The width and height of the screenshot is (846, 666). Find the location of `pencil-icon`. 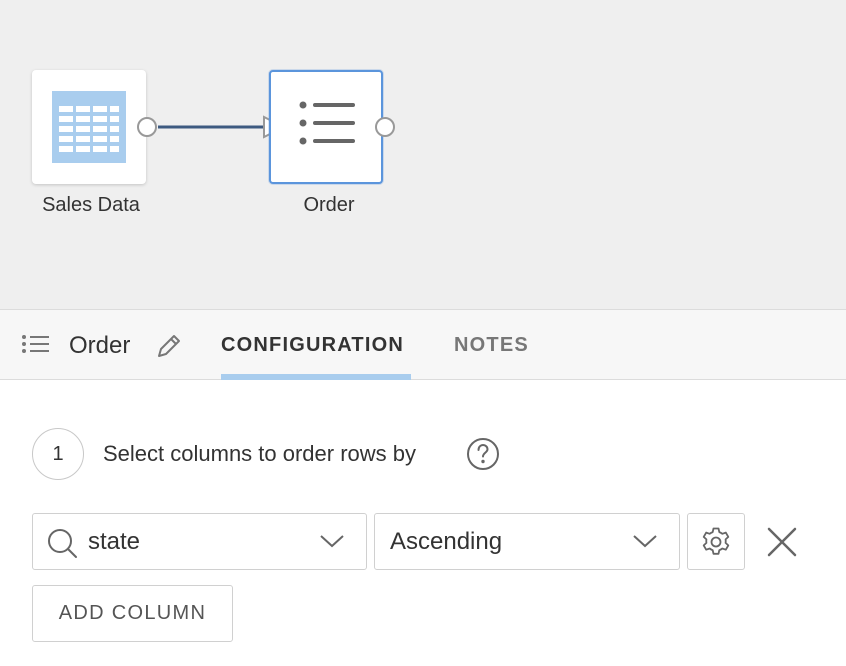

pencil-icon is located at coordinates (169, 346).